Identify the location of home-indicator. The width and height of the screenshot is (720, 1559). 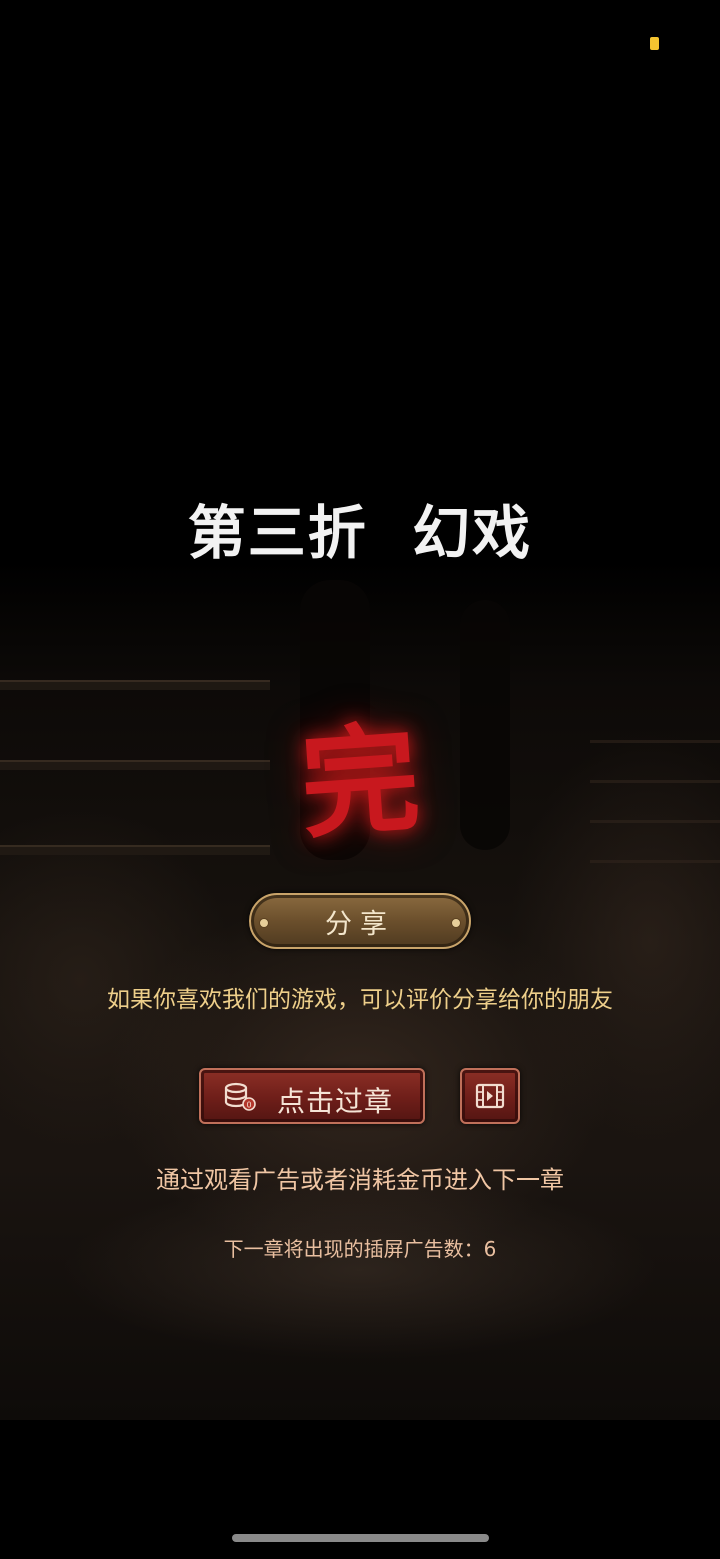
(360, 1538).